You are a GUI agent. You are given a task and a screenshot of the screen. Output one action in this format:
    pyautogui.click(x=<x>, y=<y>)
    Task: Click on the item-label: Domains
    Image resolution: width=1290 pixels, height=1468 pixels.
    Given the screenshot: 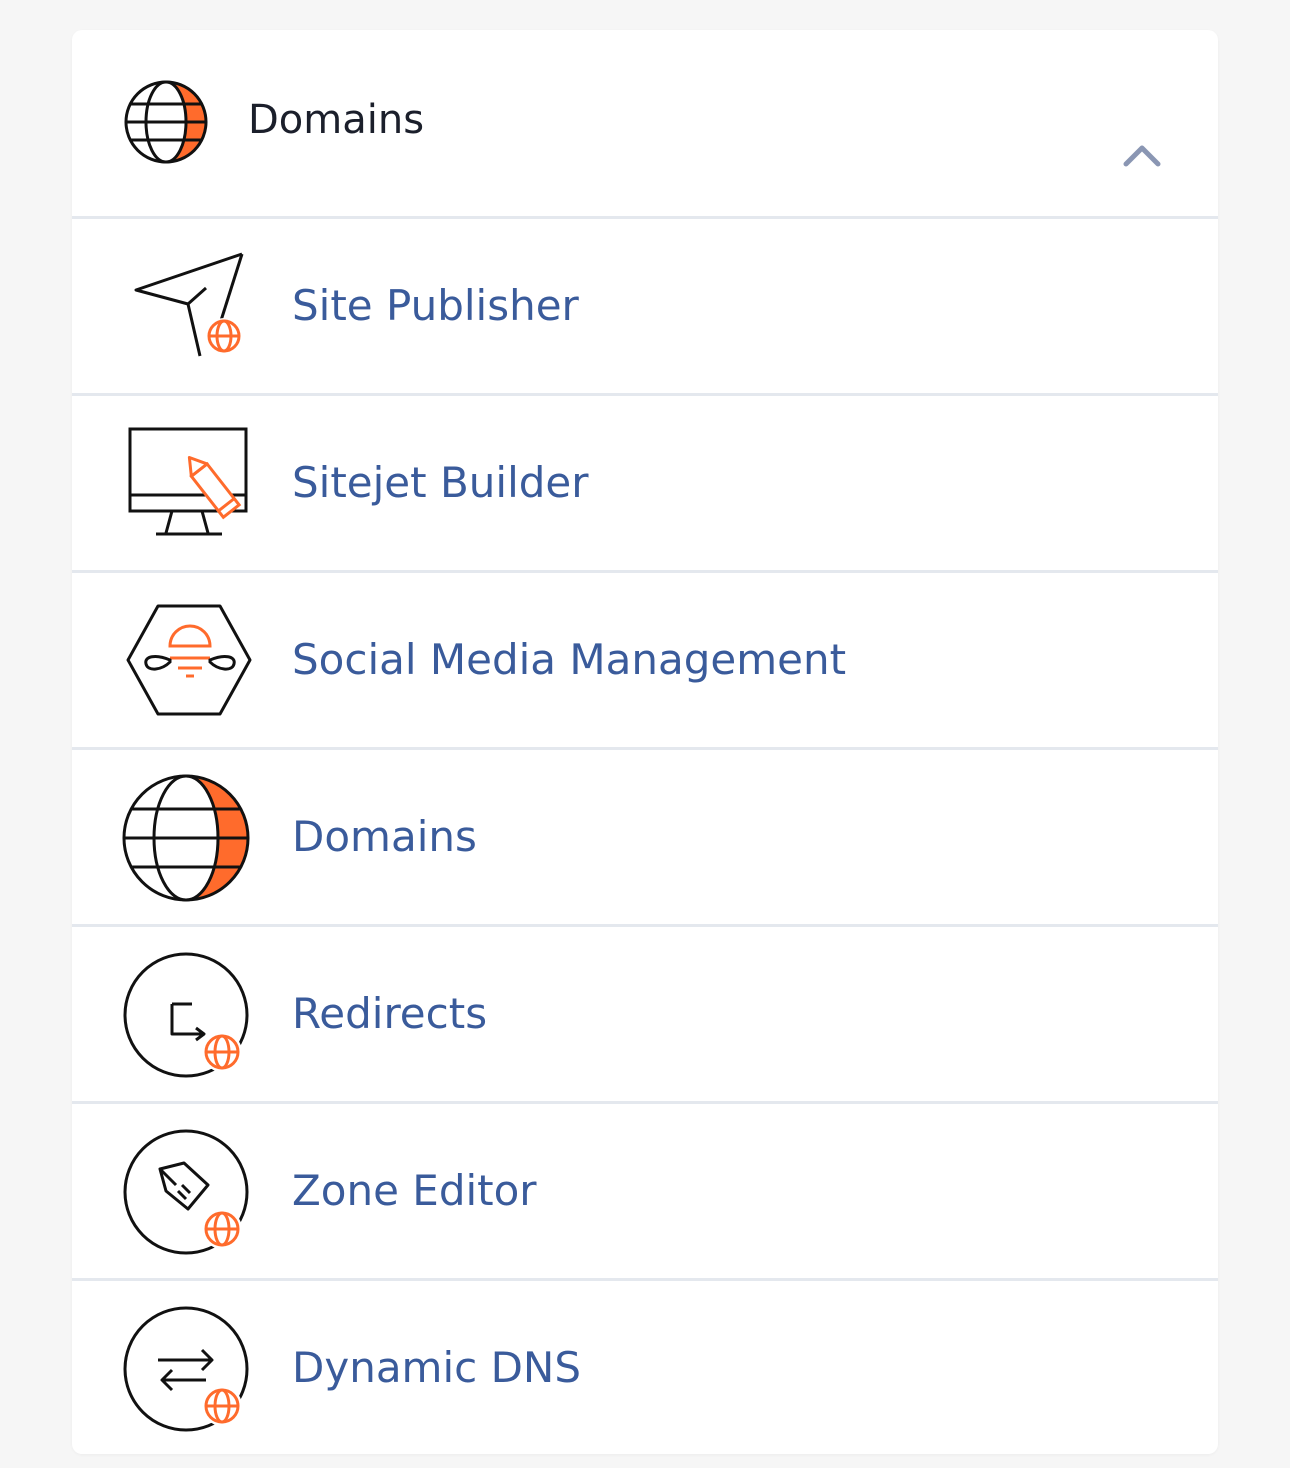 What is the action you would take?
    pyautogui.click(x=384, y=836)
    